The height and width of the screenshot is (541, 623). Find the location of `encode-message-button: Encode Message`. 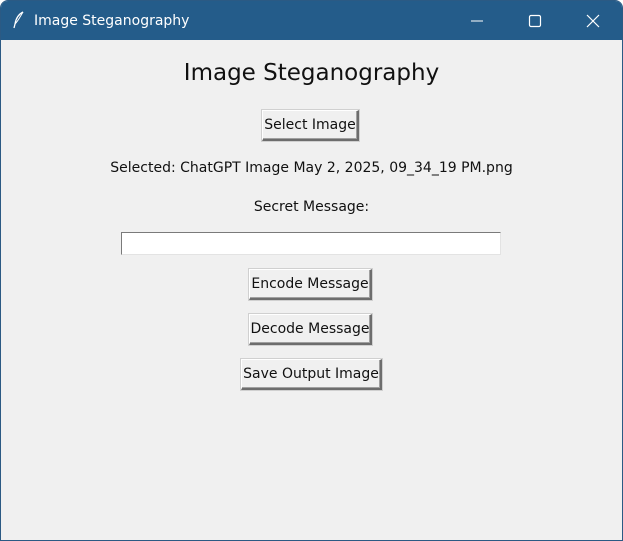

encode-message-button: Encode Message is located at coordinates (310, 284).